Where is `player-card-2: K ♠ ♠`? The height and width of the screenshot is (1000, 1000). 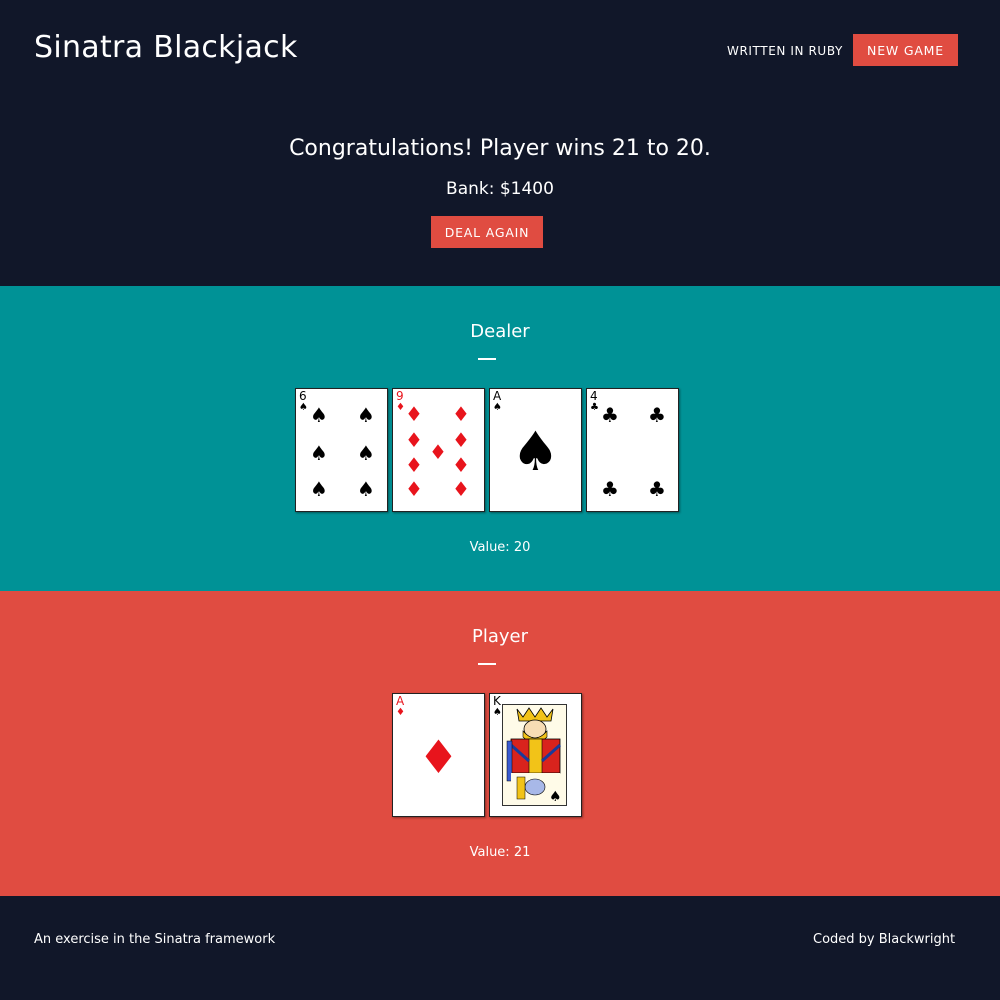
player-card-2: K ♠ ♠ is located at coordinates (535, 755).